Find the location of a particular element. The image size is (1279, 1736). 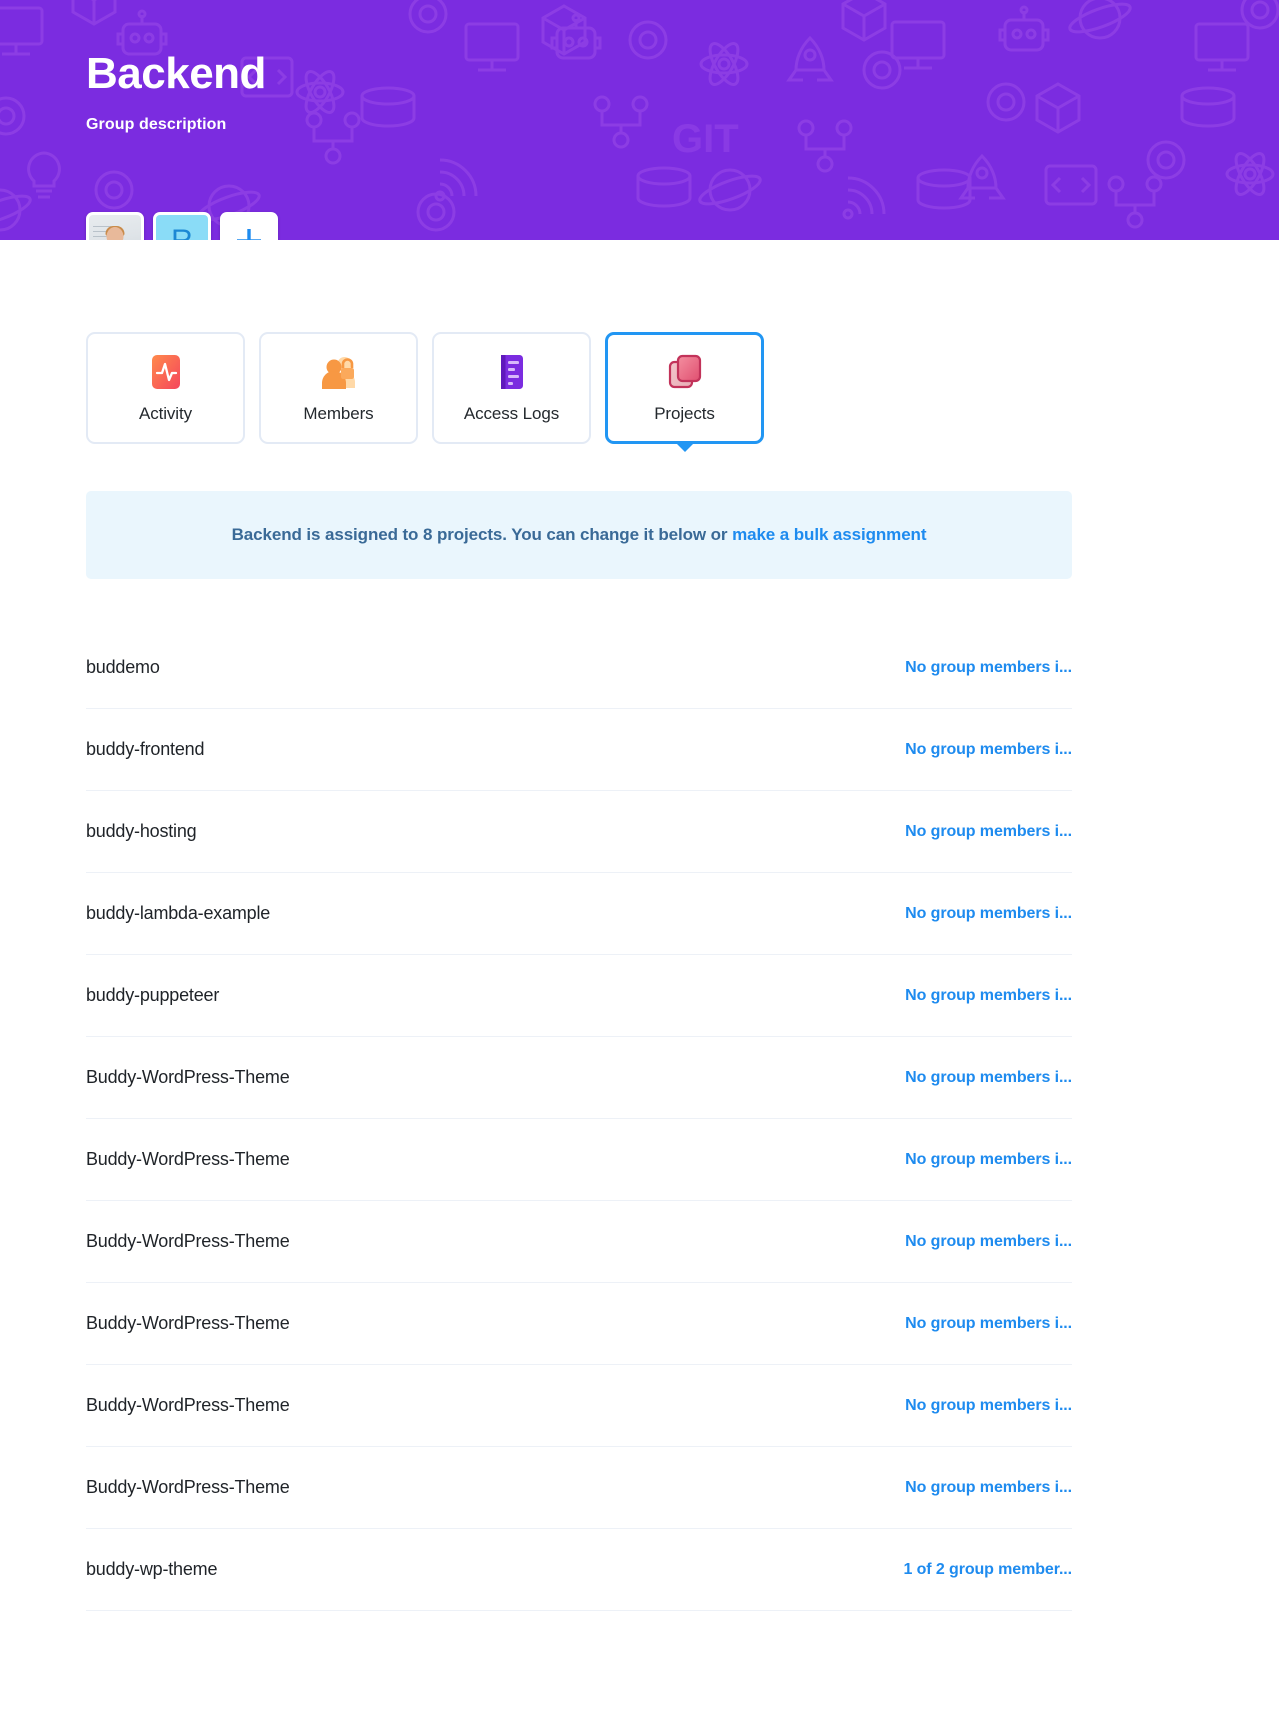

tab-access-logs: Access Logs is located at coordinates (511, 388).